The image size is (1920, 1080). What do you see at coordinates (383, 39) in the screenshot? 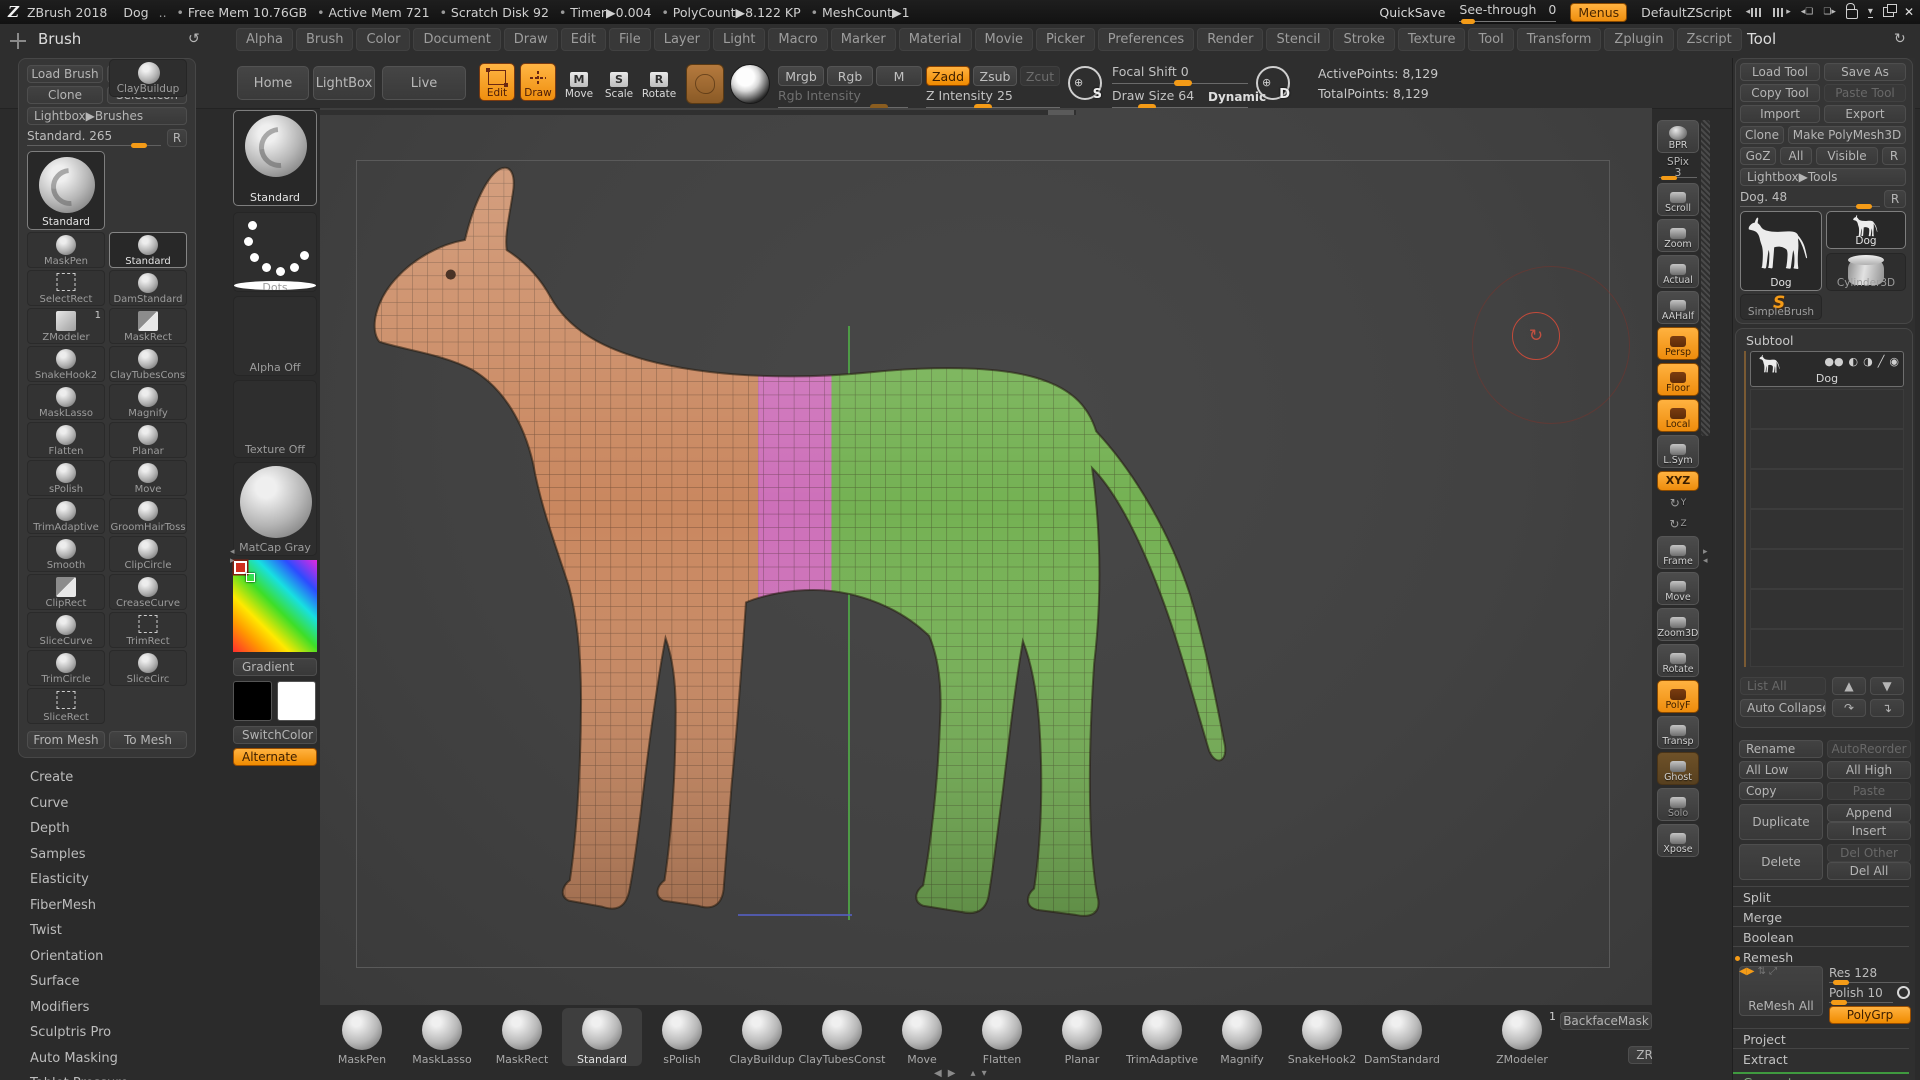
I see `menu-item: Color` at bounding box center [383, 39].